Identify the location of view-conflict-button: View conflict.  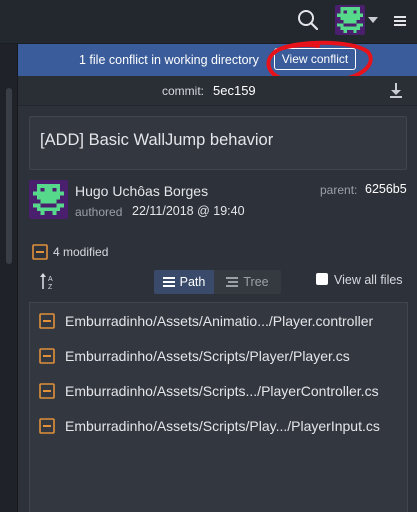
(315, 59).